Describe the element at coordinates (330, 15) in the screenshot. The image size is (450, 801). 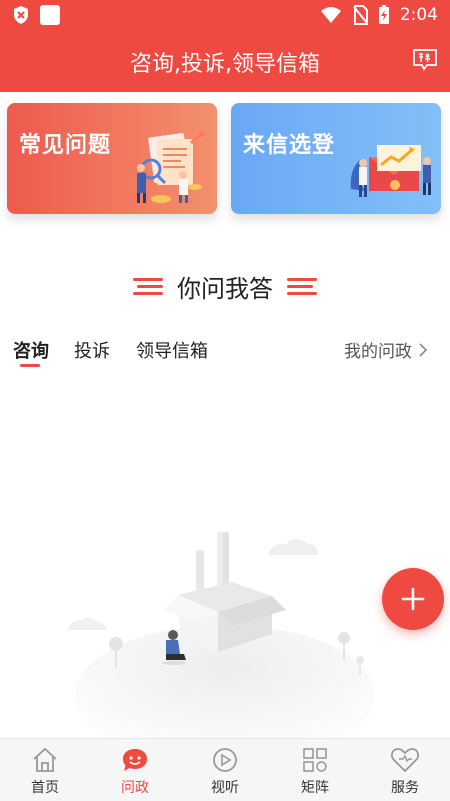
I see `wifi-icon` at that location.